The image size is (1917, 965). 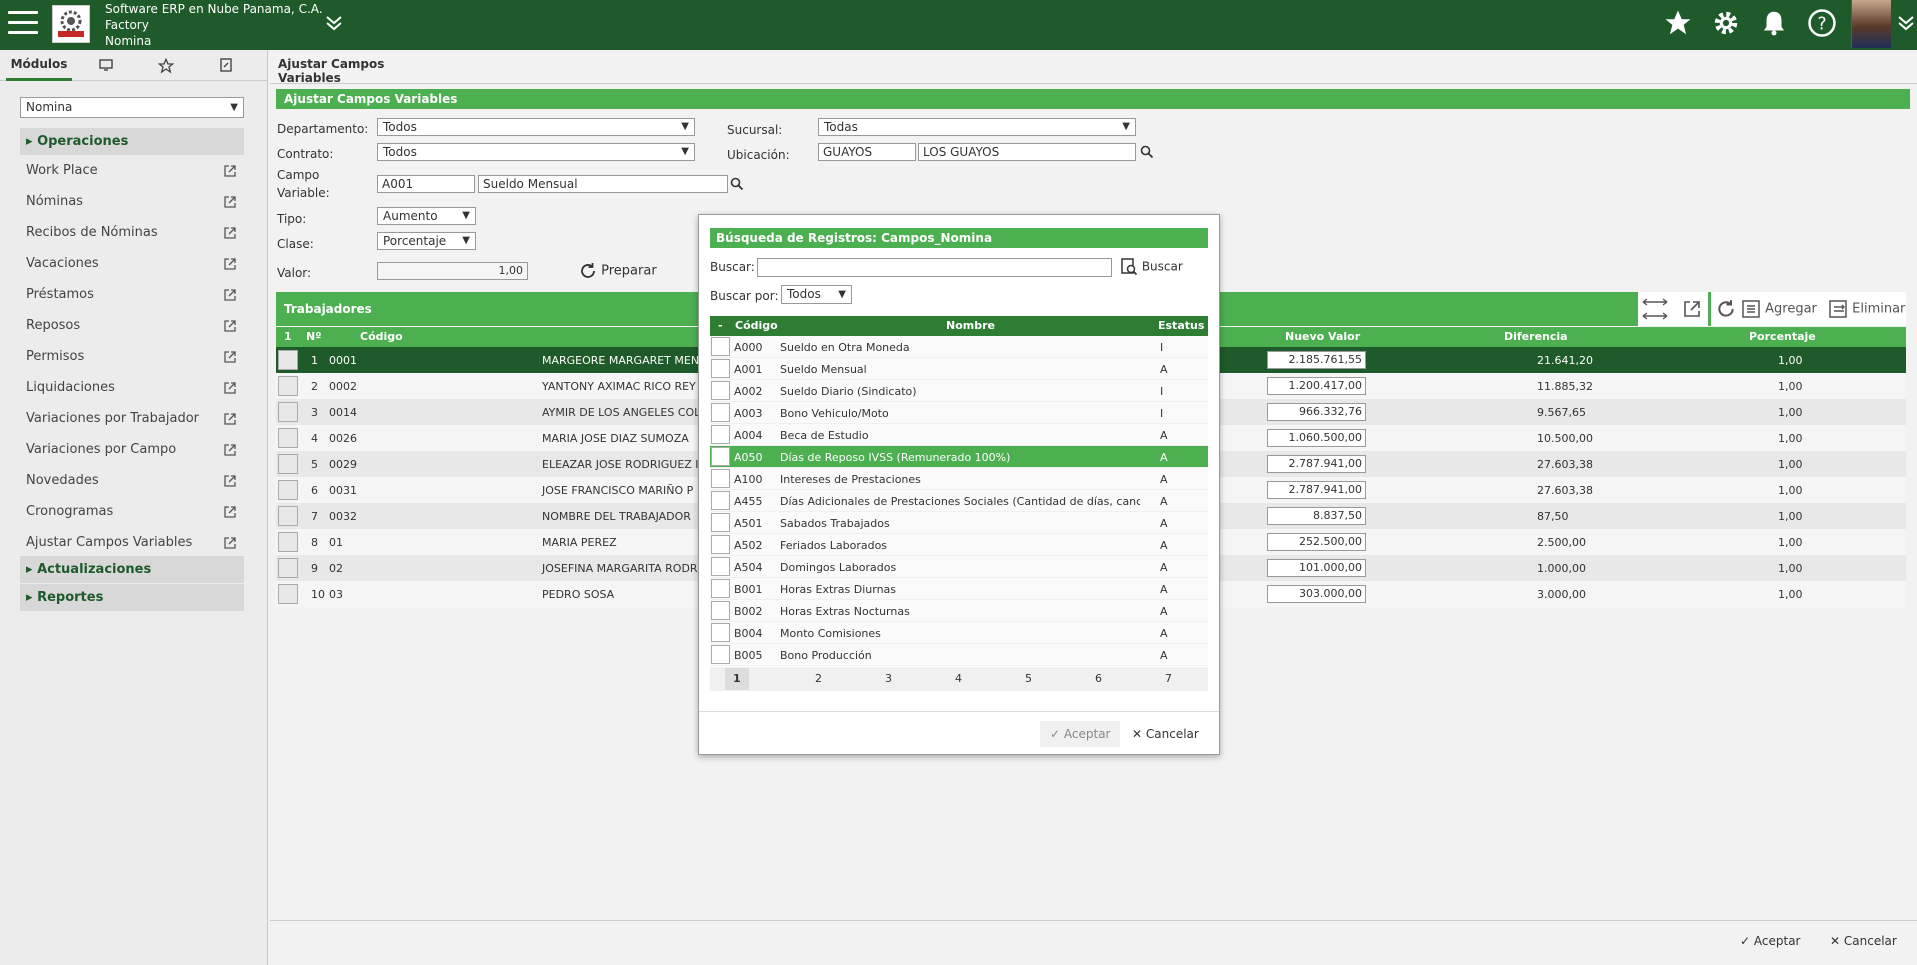 I want to click on nuevo-valor-input: 966.332,76, so click(x=1316, y=412).